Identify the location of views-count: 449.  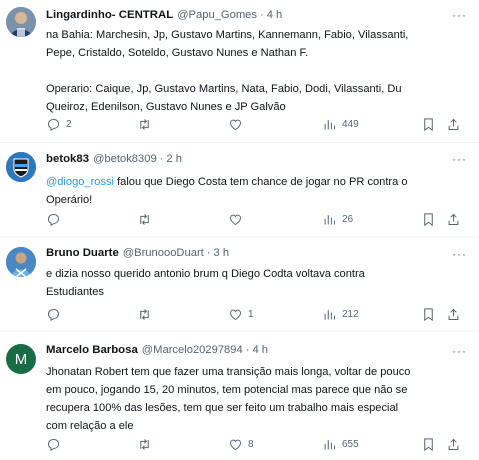
(350, 124).